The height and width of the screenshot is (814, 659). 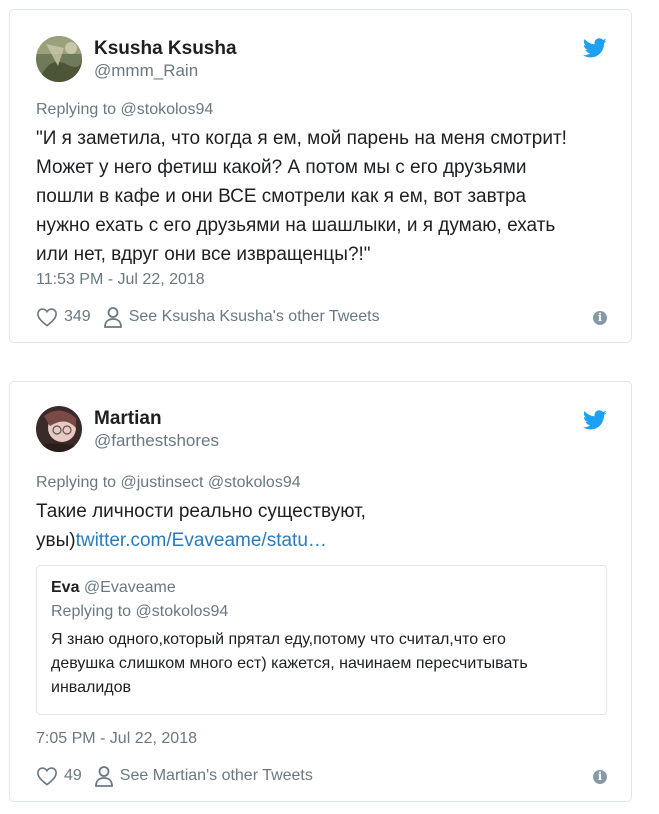 I want to click on see-other-tweets-link: See Martian's other Tweets, so click(x=203, y=776).